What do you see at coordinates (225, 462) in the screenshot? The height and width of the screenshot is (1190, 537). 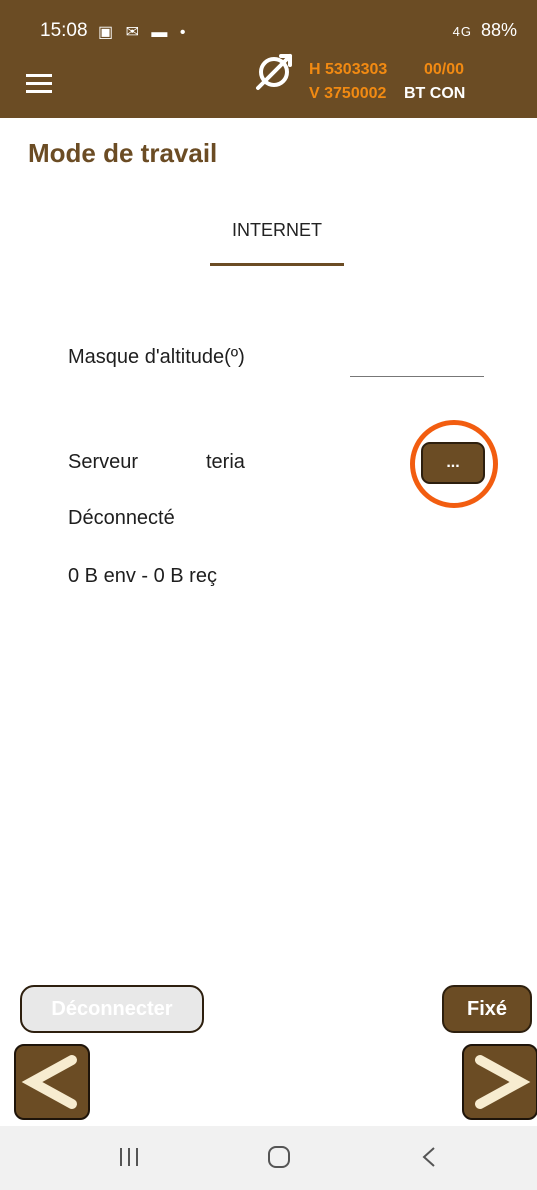 I see `server-value: teria` at bounding box center [225, 462].